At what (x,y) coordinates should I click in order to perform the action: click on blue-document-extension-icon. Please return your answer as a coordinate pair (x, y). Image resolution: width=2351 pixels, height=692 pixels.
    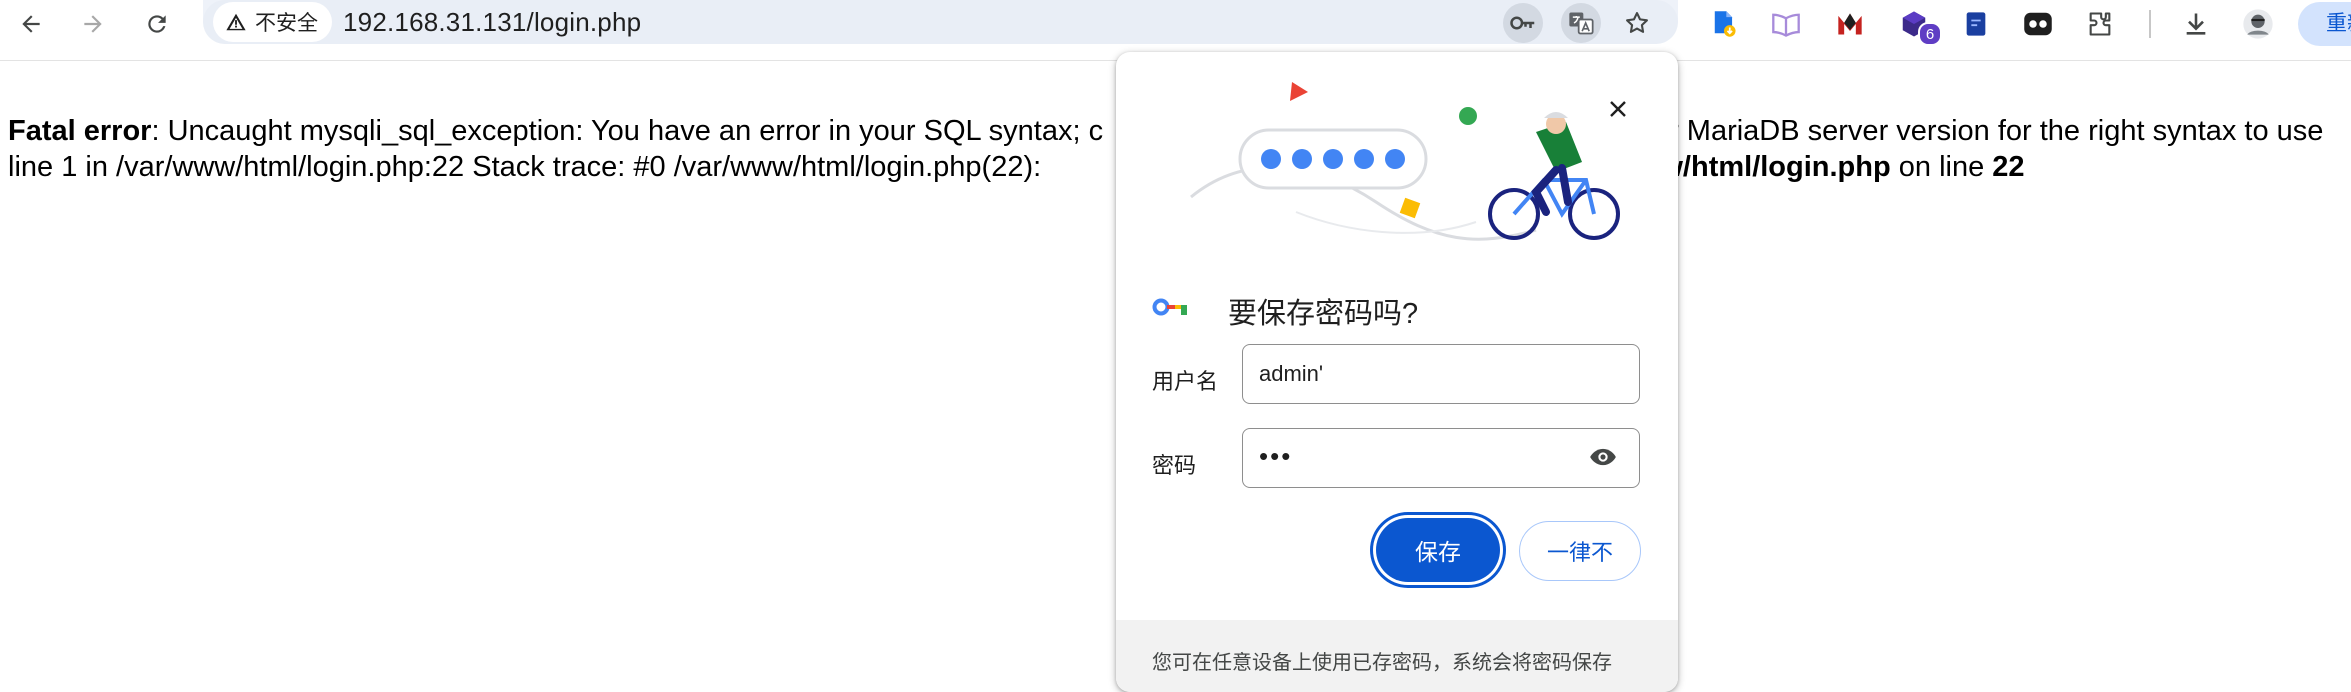
    Looking at the image, I should click on (1976, 24).